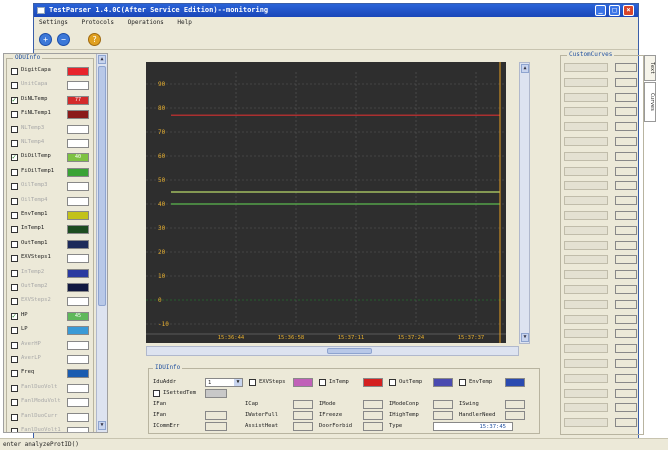 Image resolution: width=668 pixels, height=452 pixels. What do you see at coordinates (53, 287) in the screenshot?
I see `odu-item: OutTemp2` at bounding box center [53, 287].